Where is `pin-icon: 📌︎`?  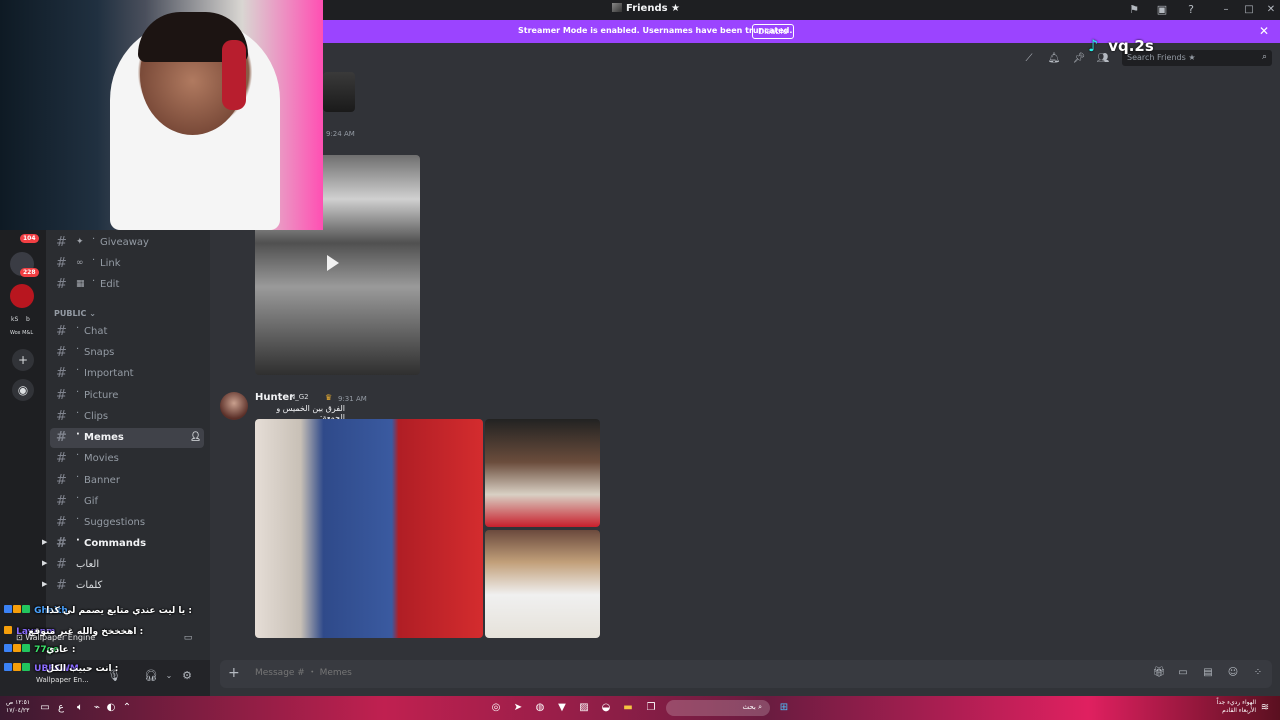 pin-icon: 📌︎ is located at coordinates (1079, 59).